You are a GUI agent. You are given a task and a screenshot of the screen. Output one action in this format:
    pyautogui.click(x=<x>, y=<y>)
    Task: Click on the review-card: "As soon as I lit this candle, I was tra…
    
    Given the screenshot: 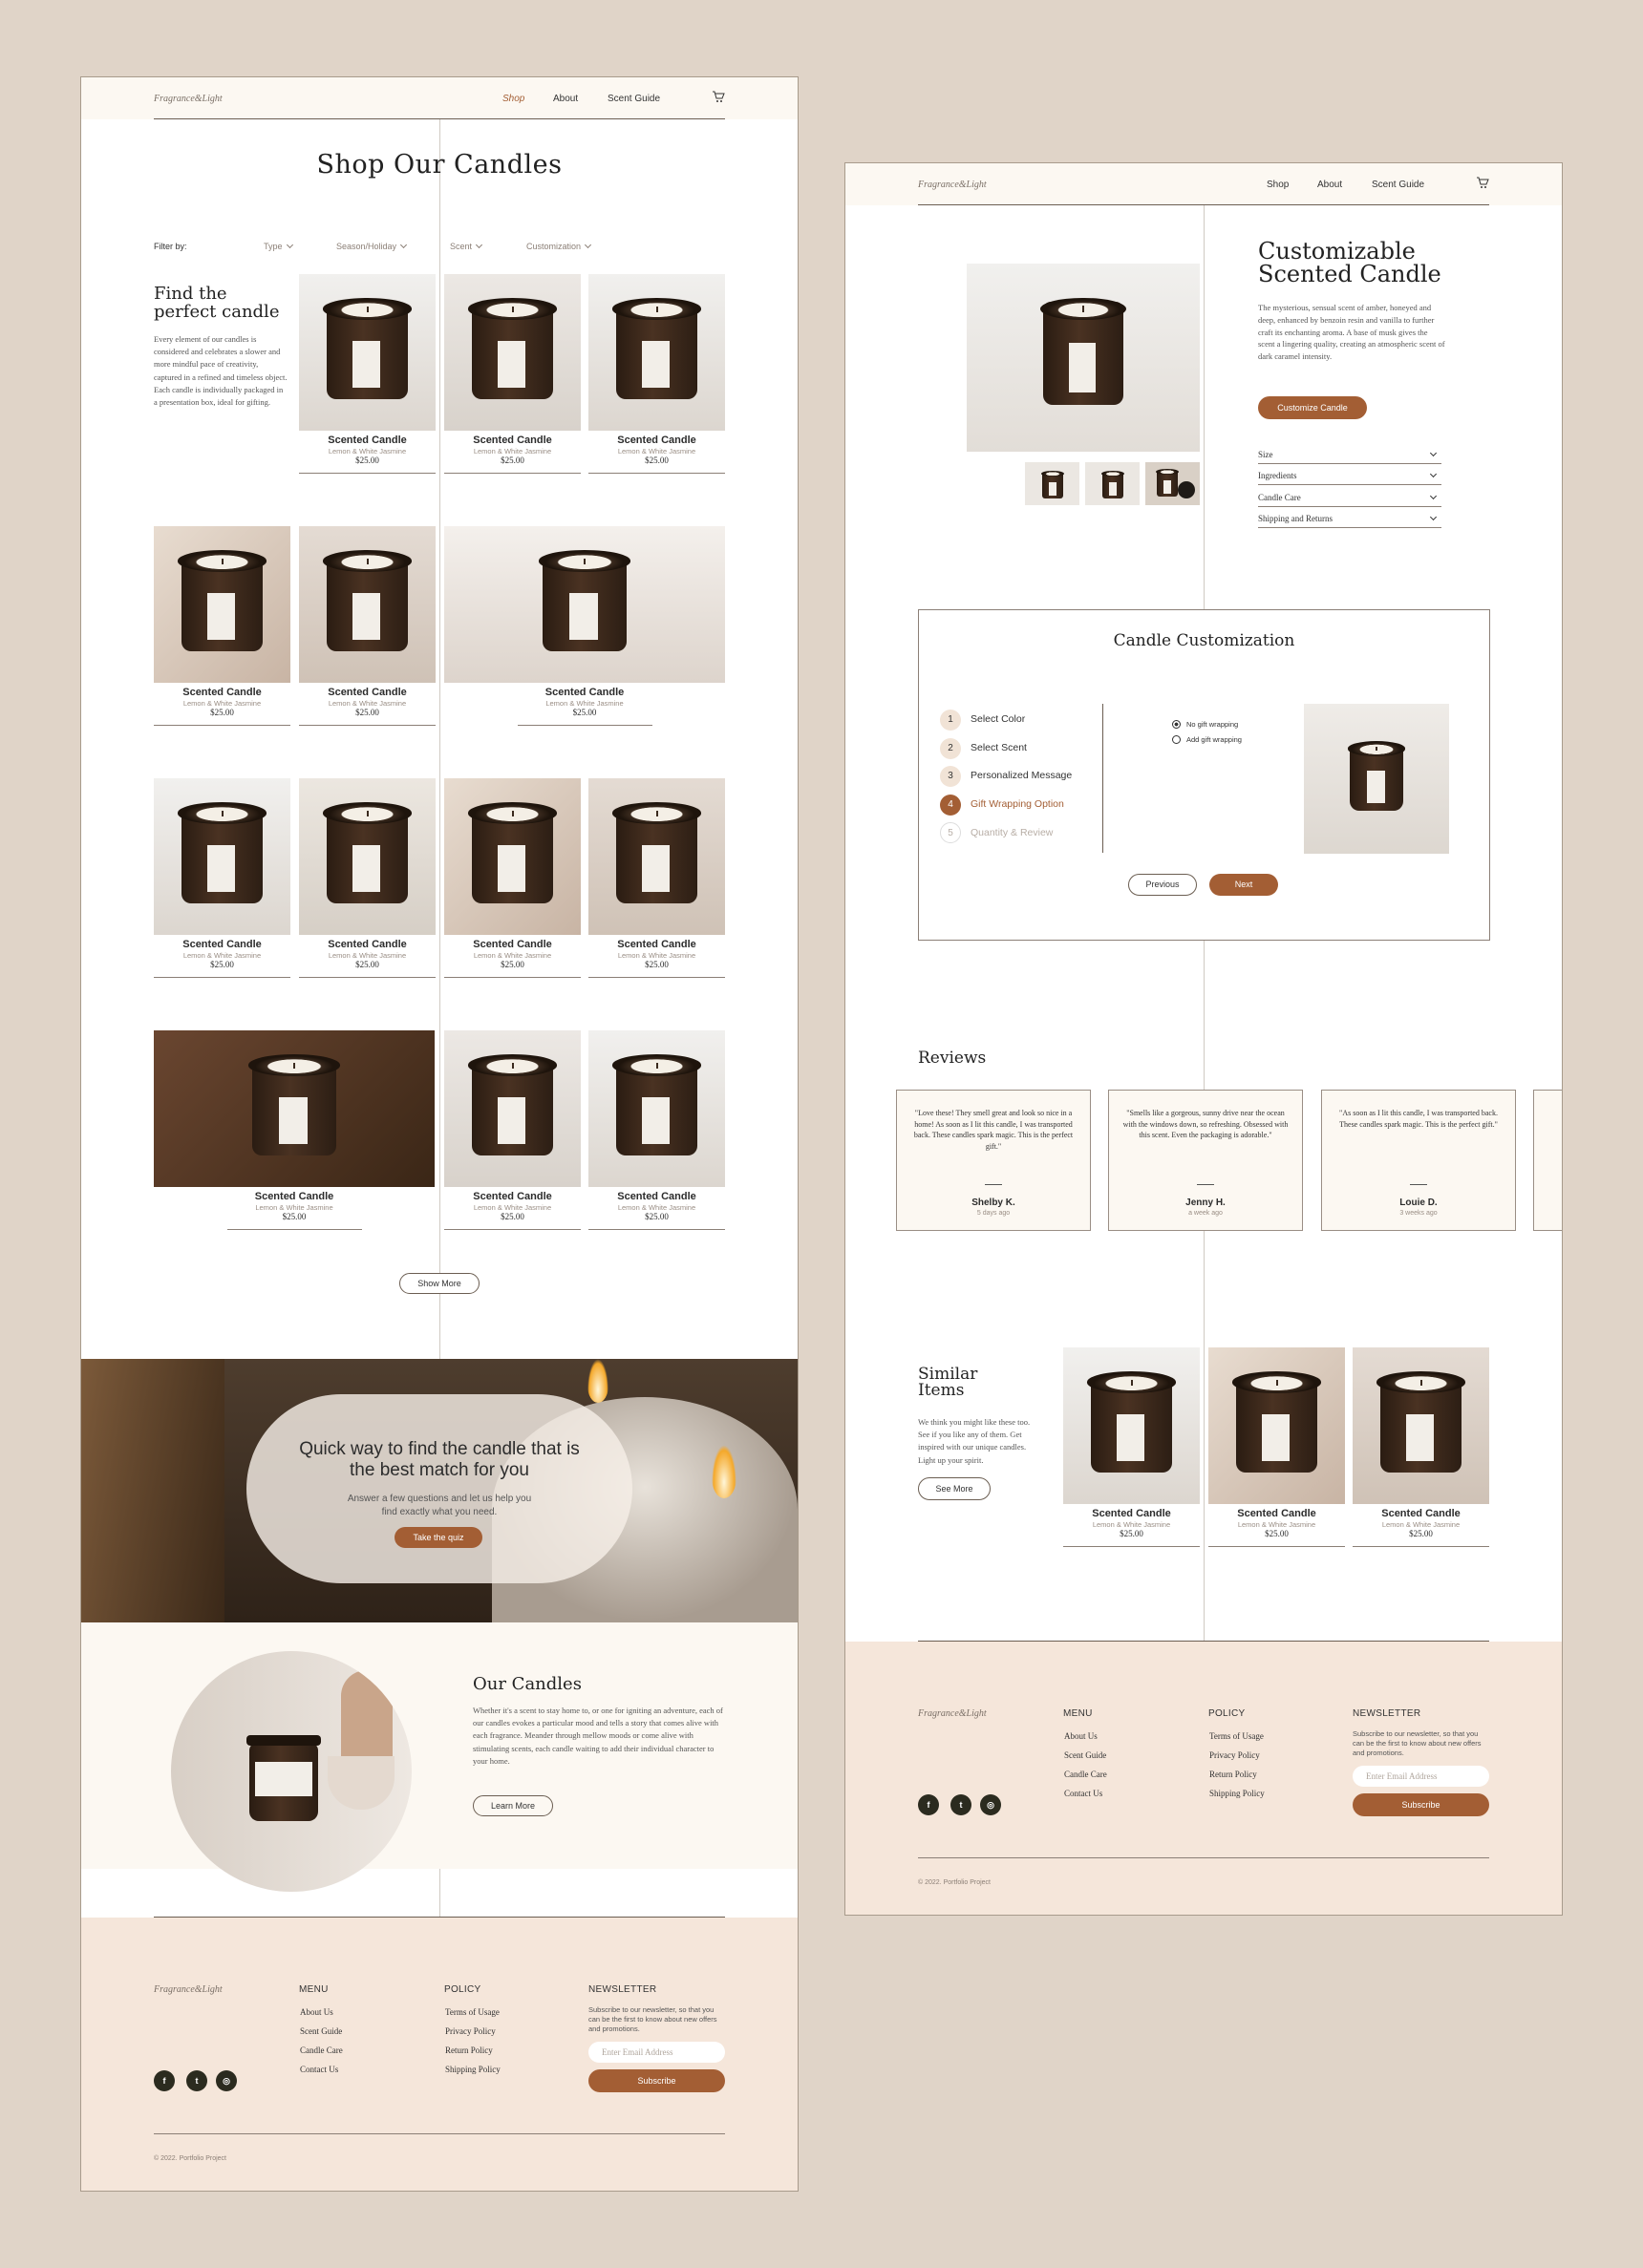 What is the action you would take?
    pyautogui.click(x=1419, y=1160)
    